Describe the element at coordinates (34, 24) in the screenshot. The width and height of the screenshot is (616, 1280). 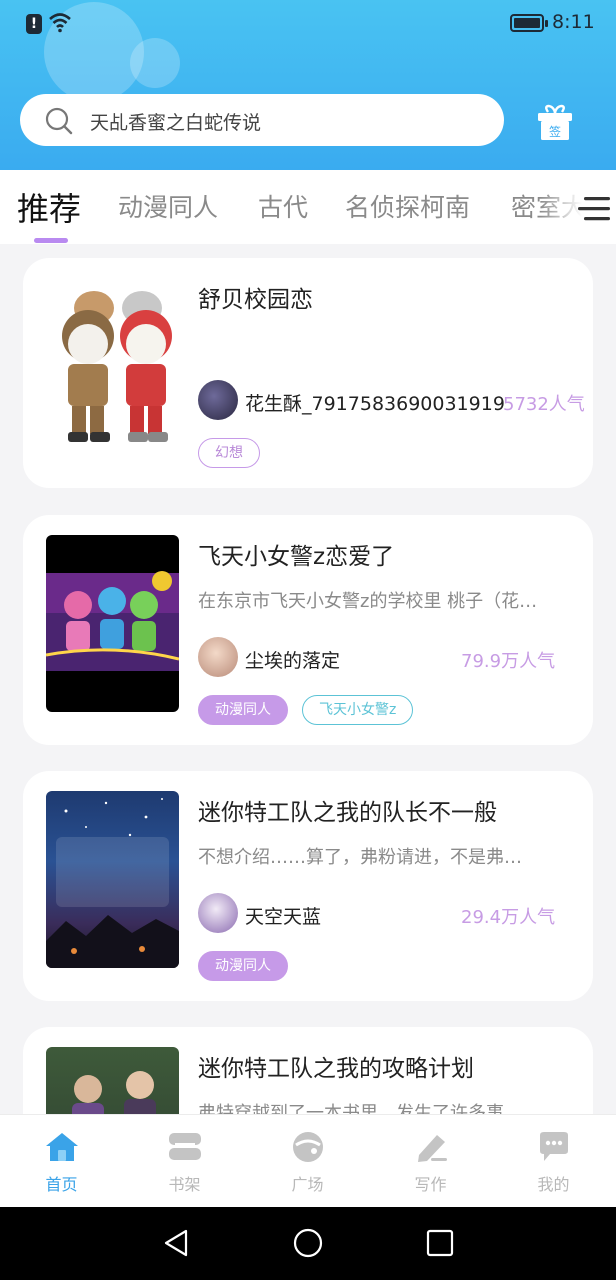
I see `alert-icon: !` at that location.